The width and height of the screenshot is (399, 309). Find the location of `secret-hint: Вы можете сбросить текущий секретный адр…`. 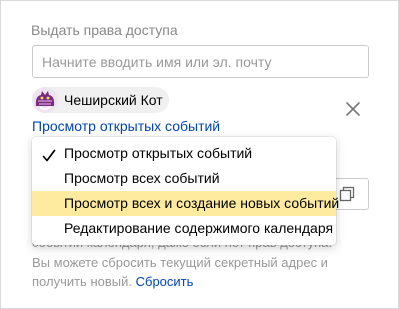

secret-hint: Вы можете сбросить текущий секретный адр… is located at coordinates (202, 272).